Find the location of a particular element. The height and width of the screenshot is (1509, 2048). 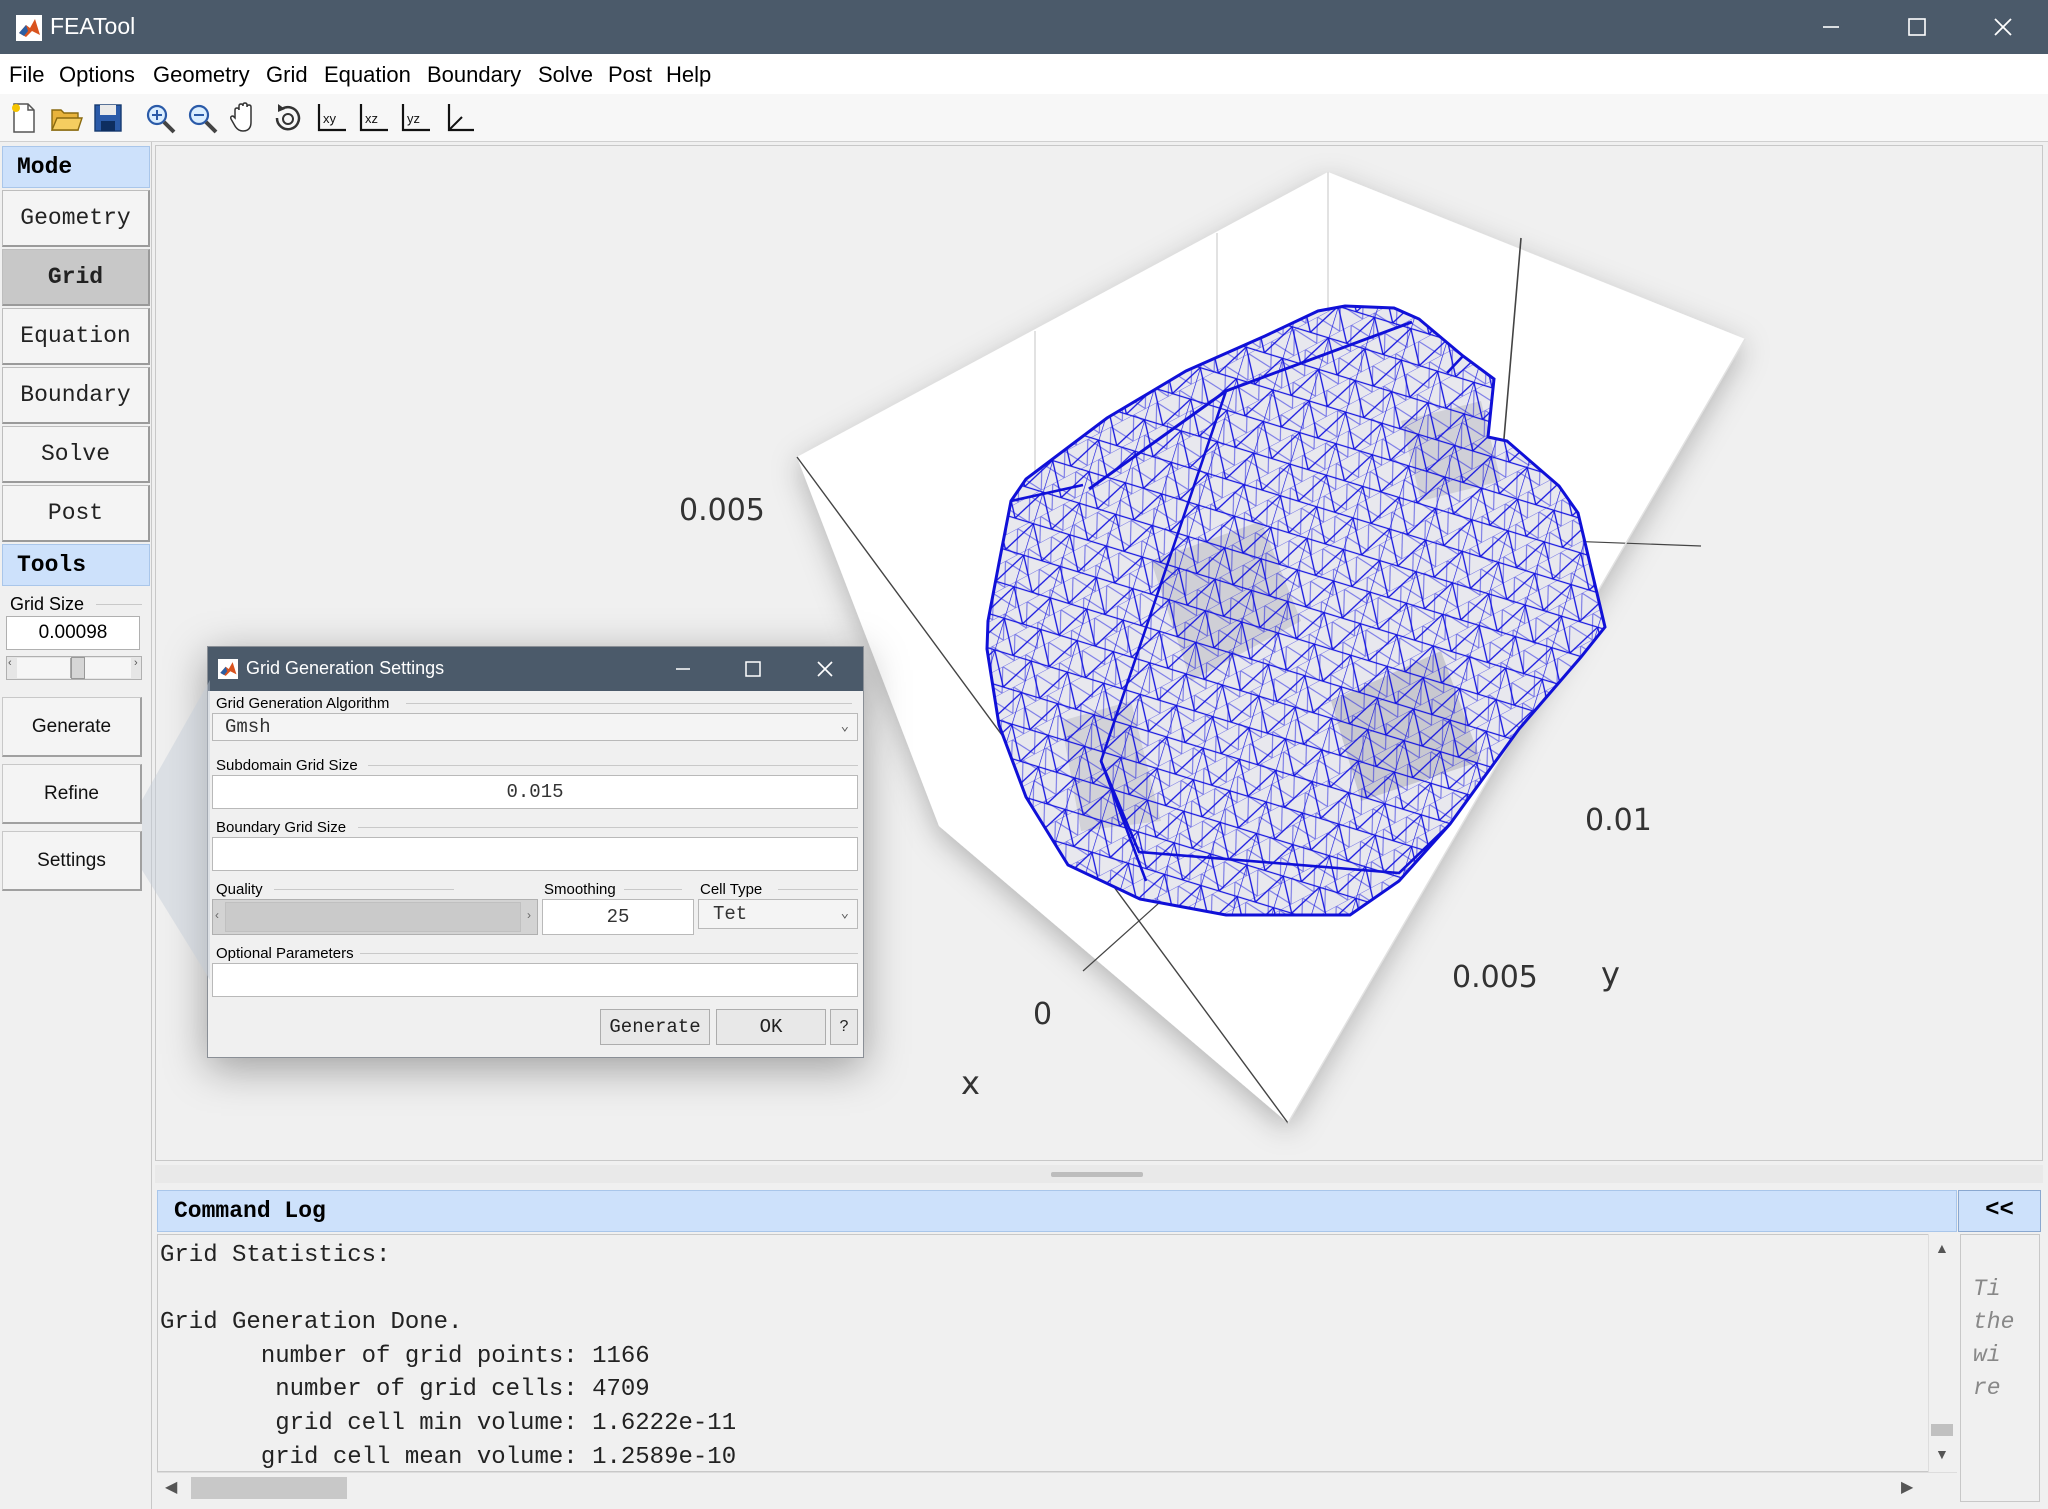

mode-button-grid: Grid is located at coordinates (76, 277).